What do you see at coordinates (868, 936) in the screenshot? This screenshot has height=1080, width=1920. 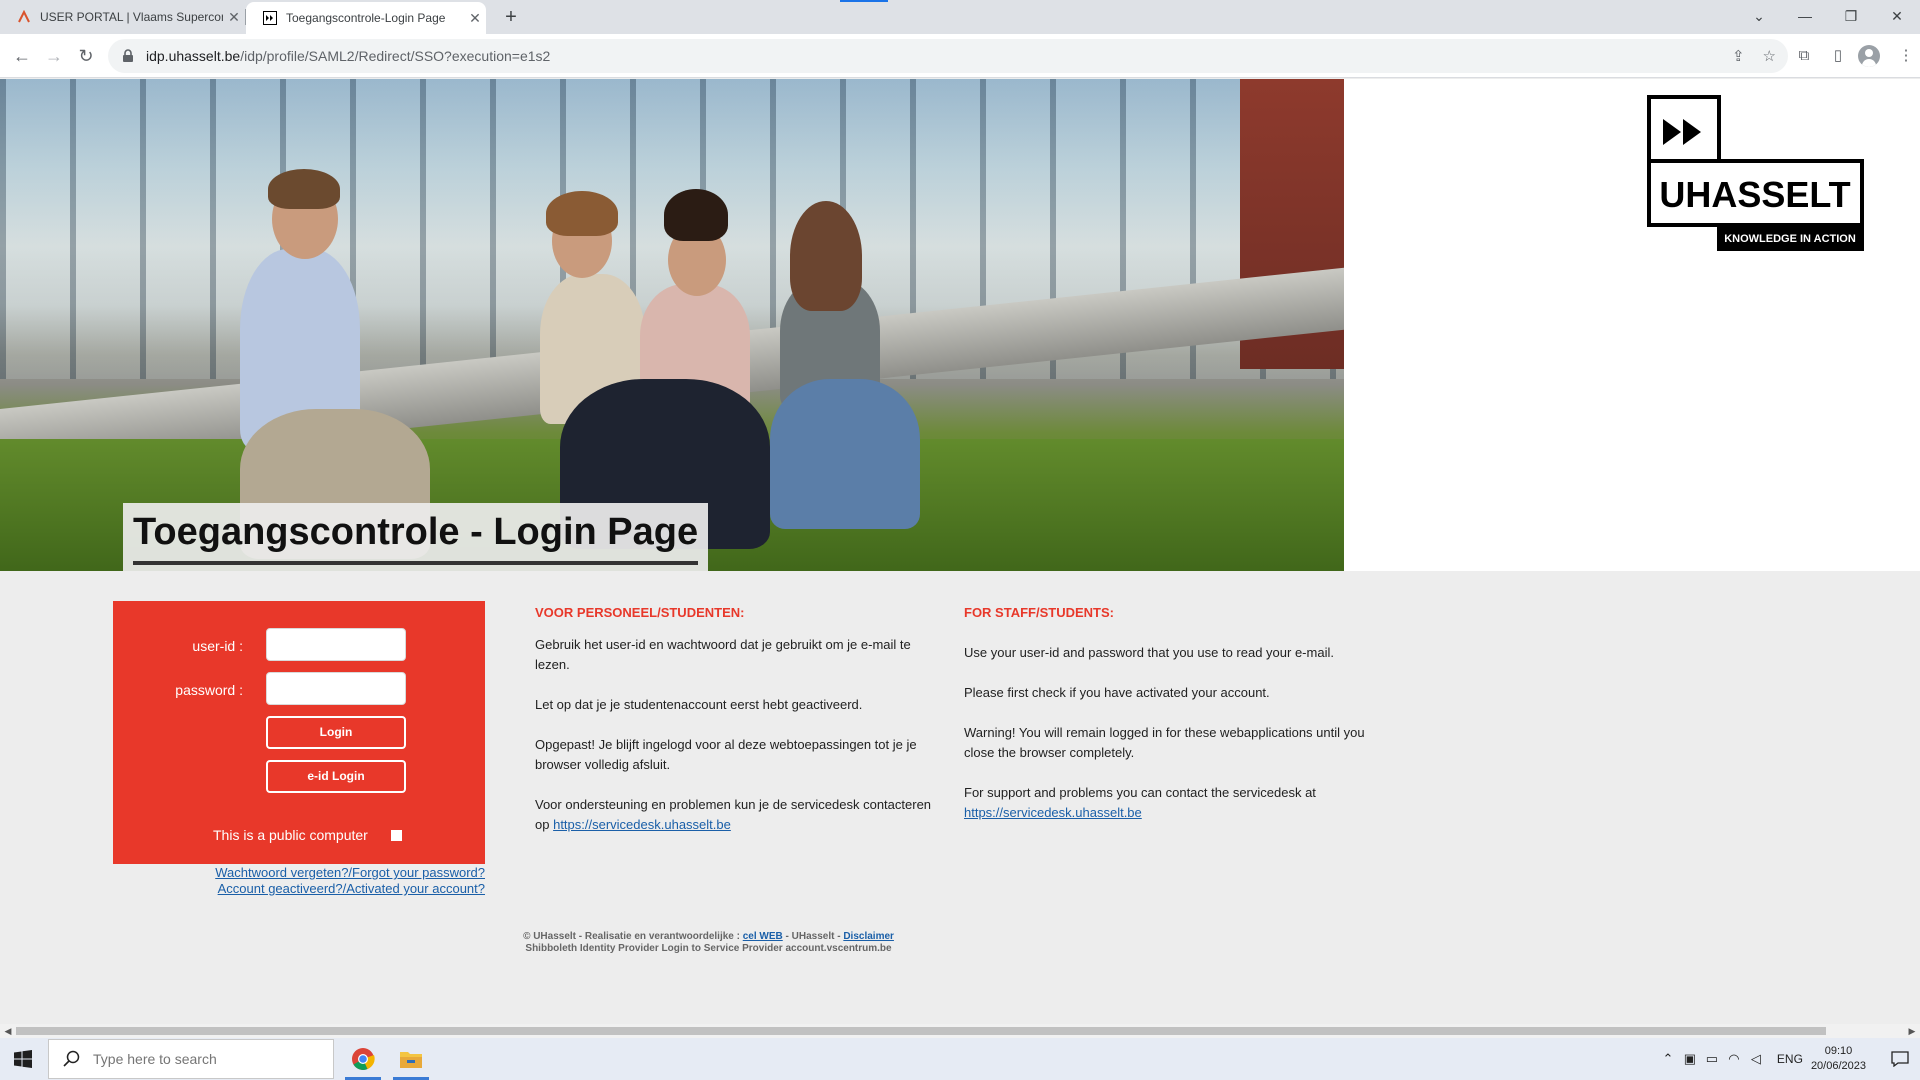 I see `disclaimer-link: Disclaimer` at bounding box center [868, 936].